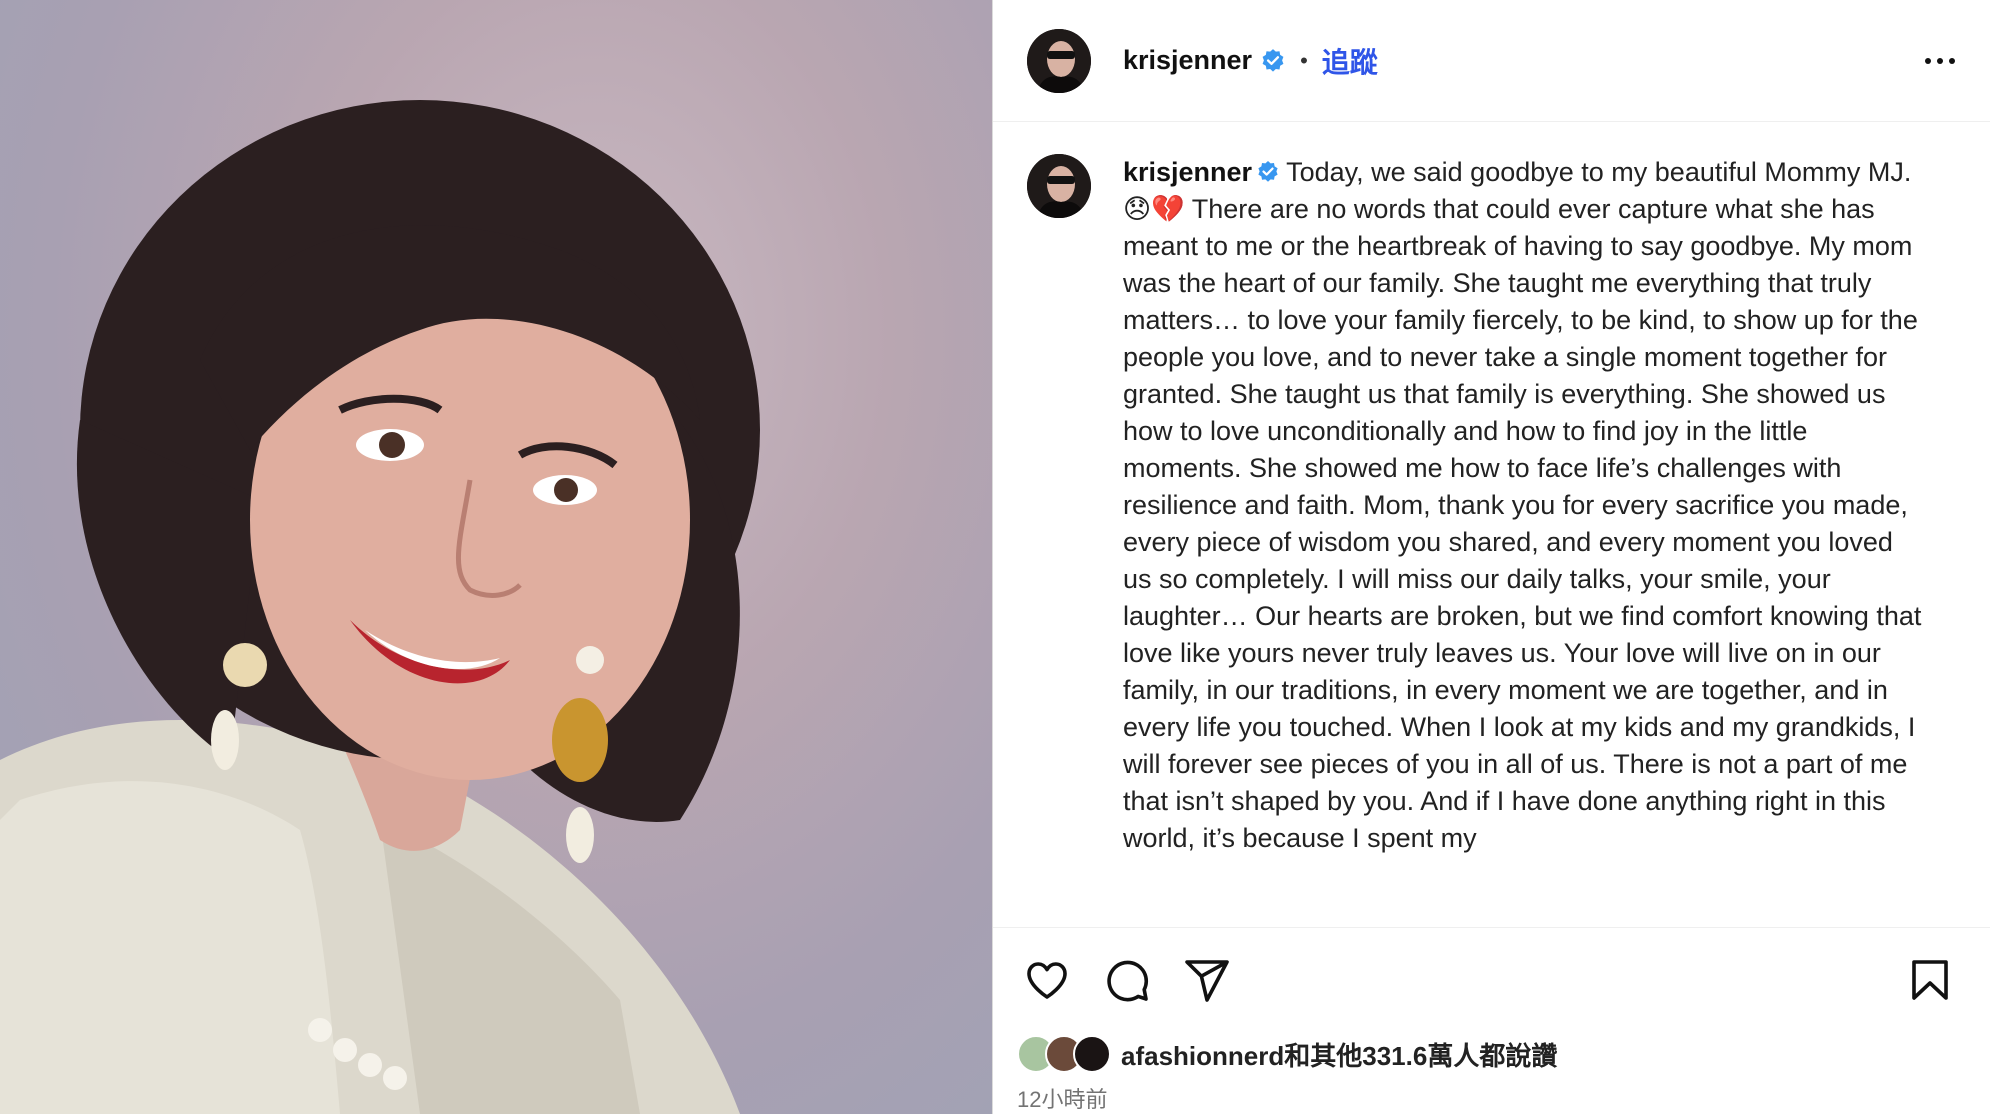 The height and width of the screenshot is (1114, 1990). I want to click on post-timestamp: 12小時前, so click(1491, 1095).